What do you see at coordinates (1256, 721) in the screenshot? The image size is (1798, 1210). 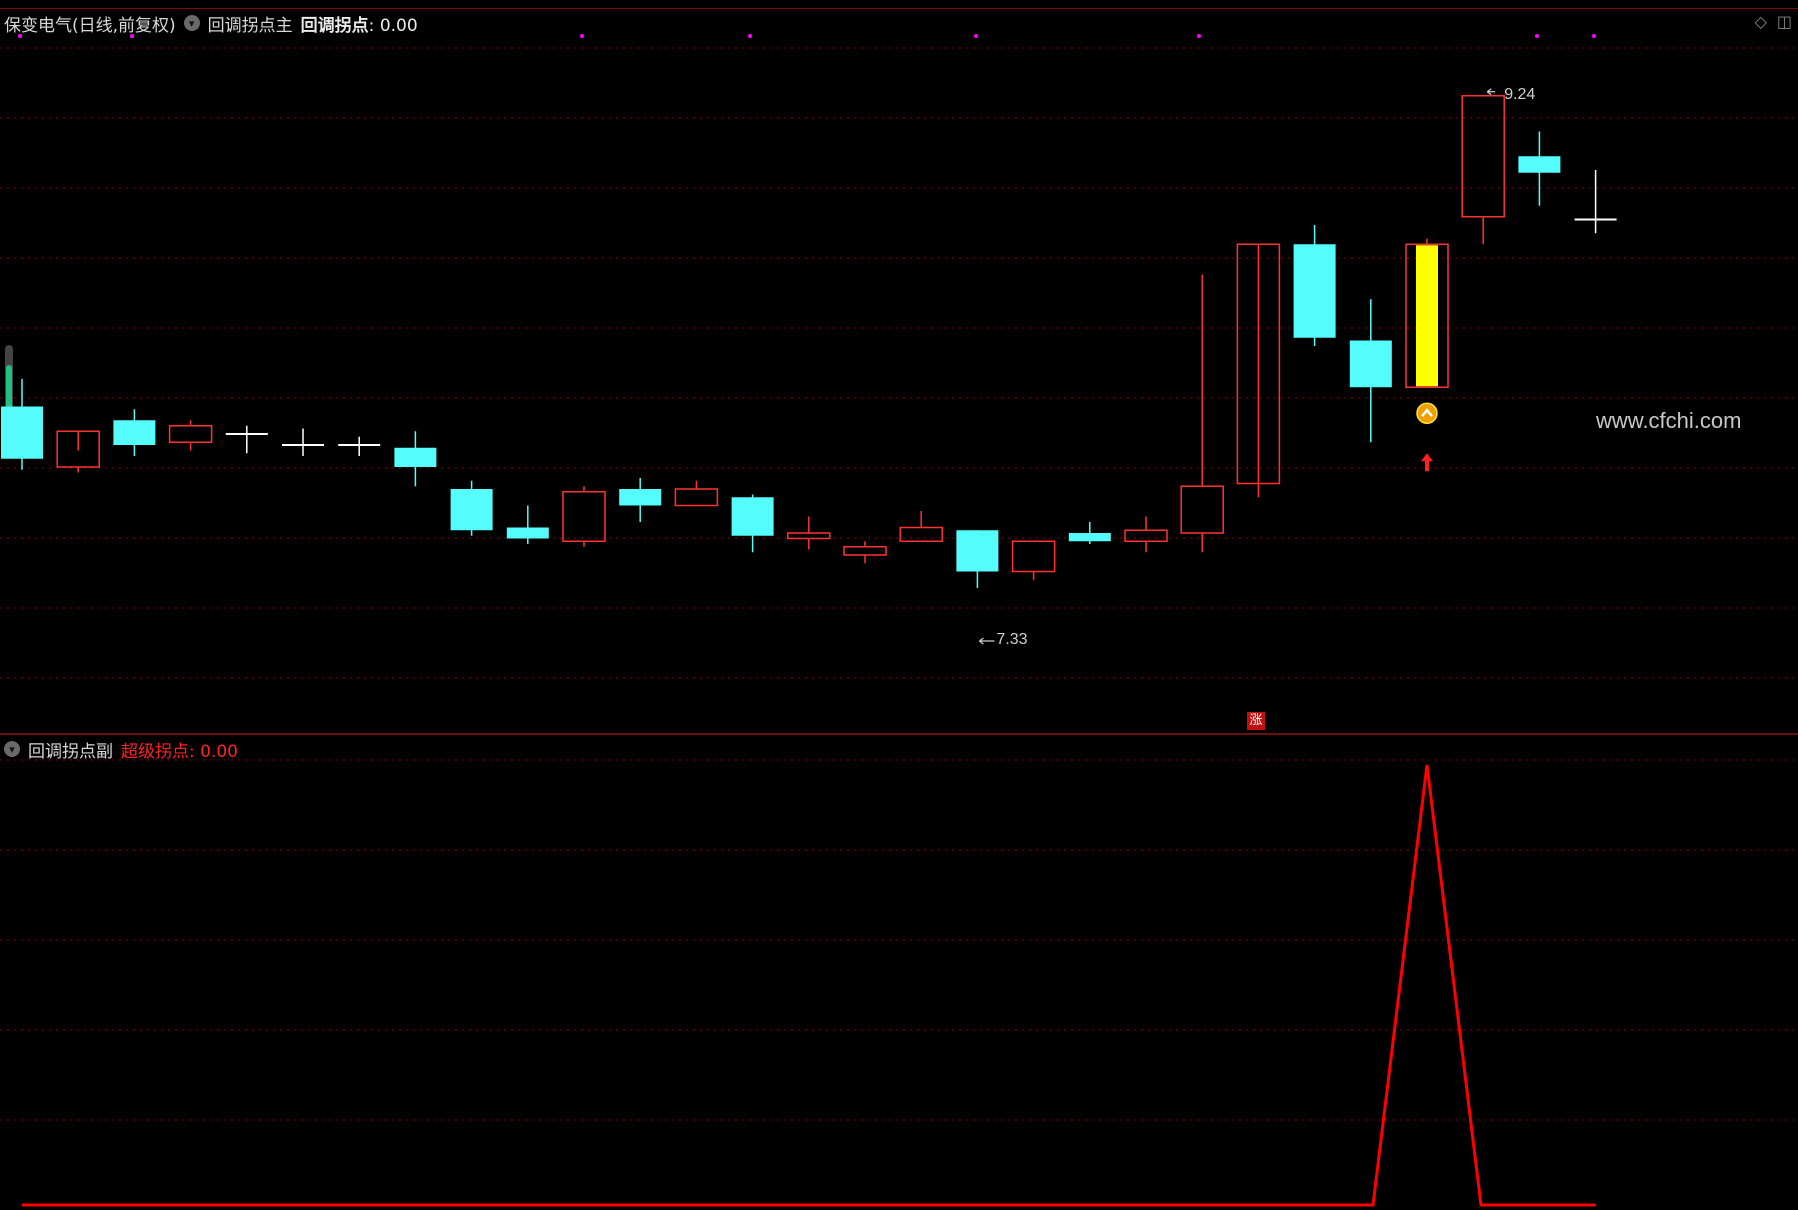 I see `rise-badge: 涨` at bounding box center [1256, 721].